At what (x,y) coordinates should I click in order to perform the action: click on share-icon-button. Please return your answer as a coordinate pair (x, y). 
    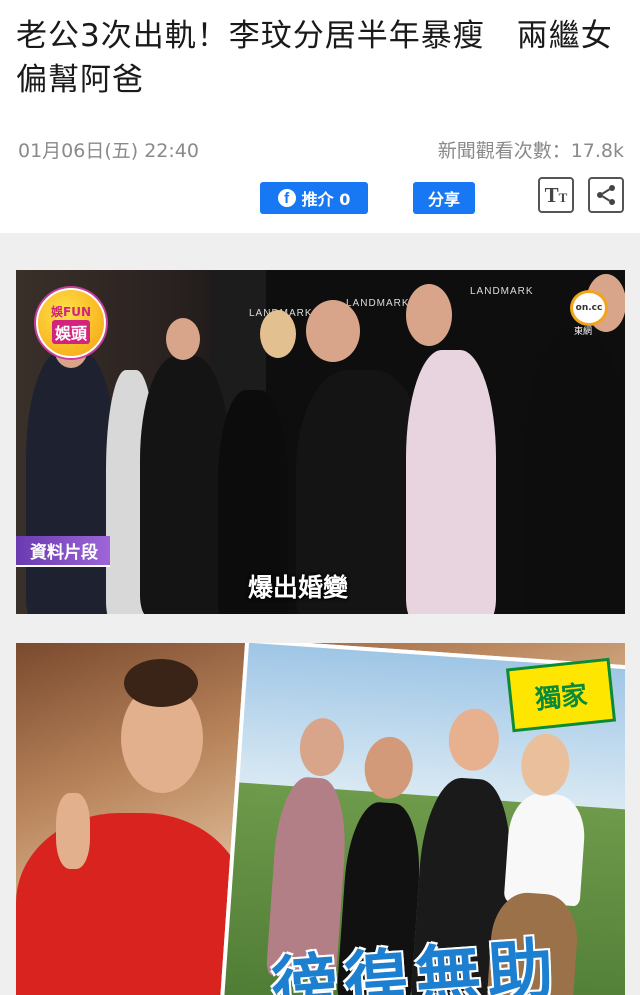
    Looking at the image, I should click on (606, 195).